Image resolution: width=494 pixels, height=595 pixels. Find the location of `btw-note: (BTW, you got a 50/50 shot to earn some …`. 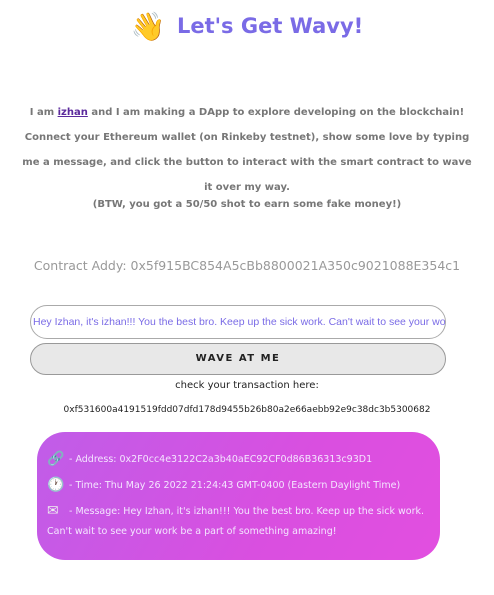

btw-note: (BTW, you got a 50/50 shot to earn some … is located at coordinates (247, 204).